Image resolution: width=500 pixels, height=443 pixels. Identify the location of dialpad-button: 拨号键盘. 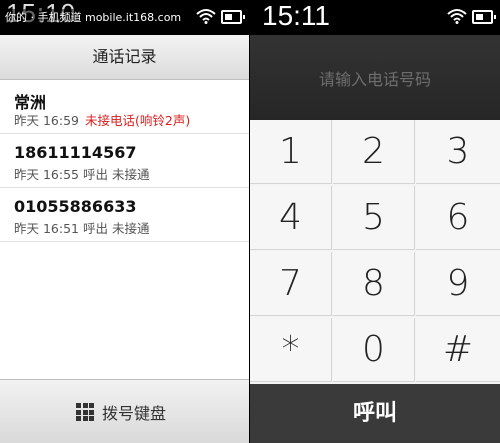
(121, 412).